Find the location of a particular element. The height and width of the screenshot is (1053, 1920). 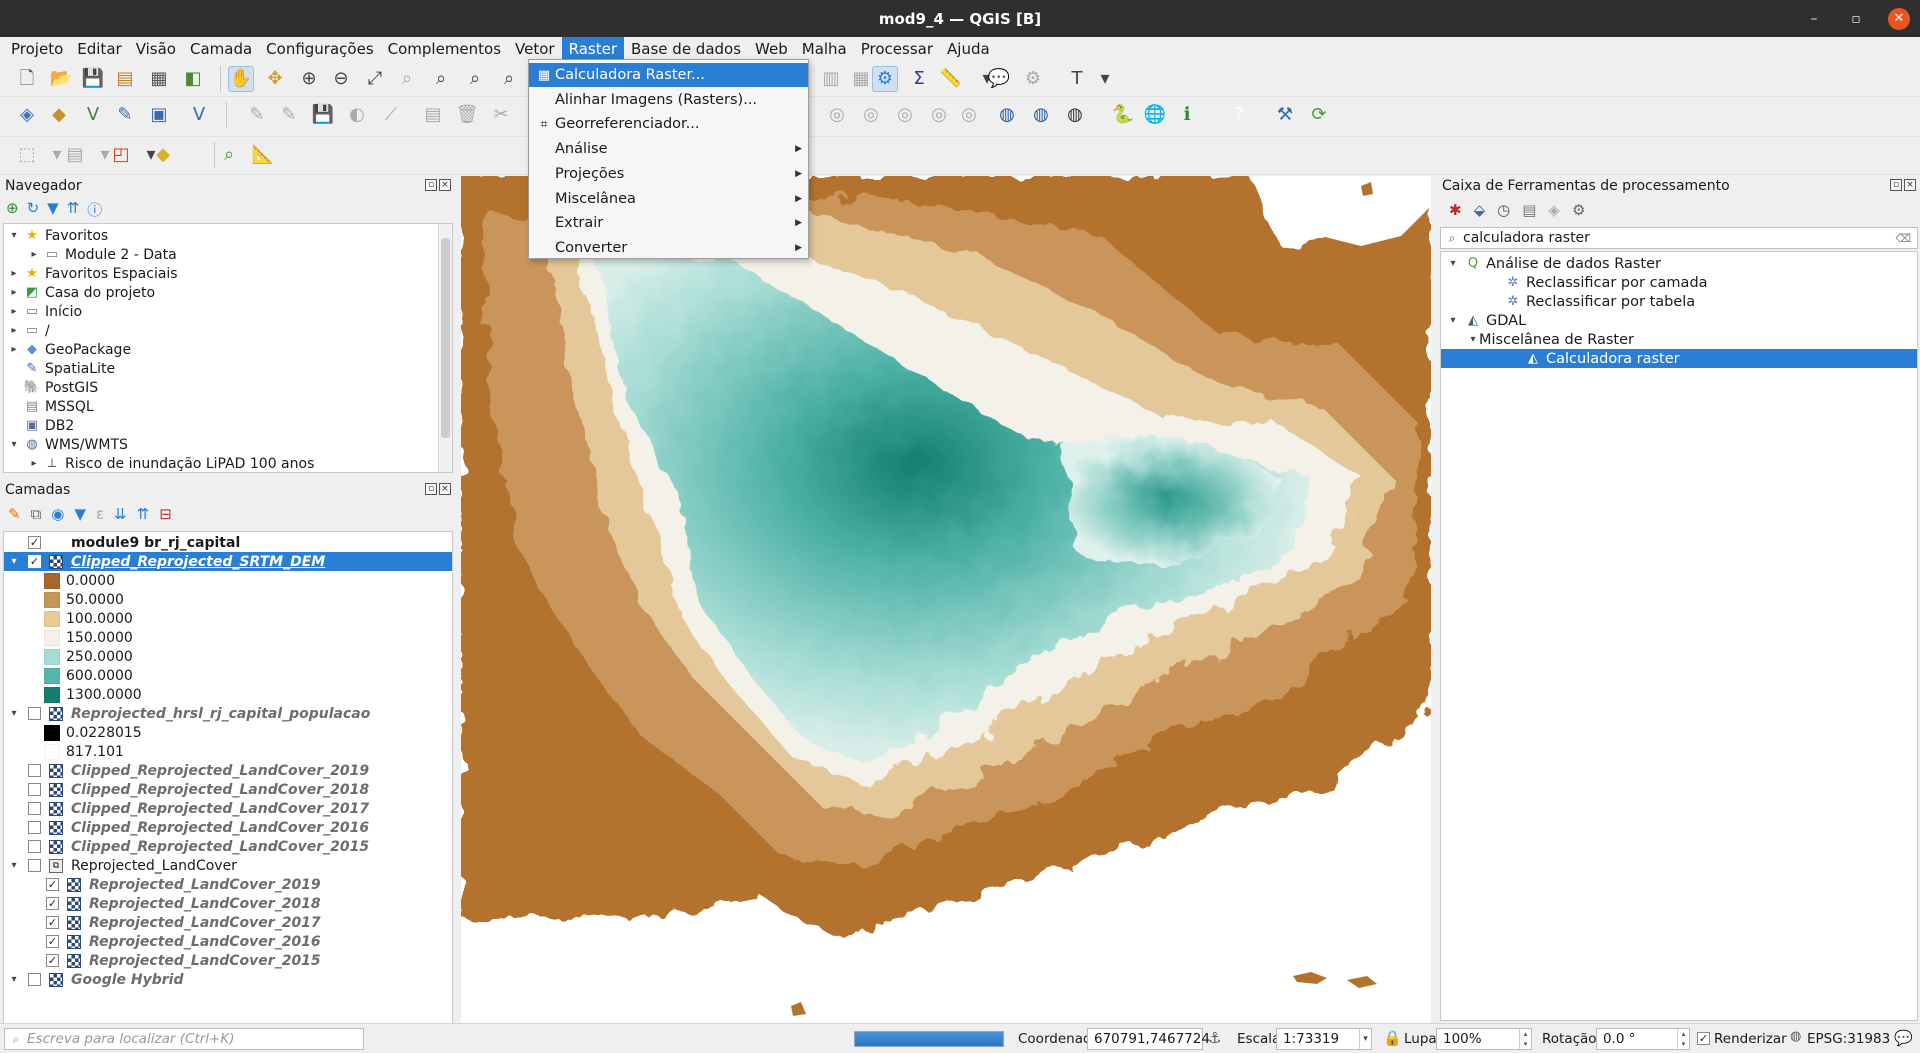

filter-icon: ▼ is located at coordinates (80, 514).